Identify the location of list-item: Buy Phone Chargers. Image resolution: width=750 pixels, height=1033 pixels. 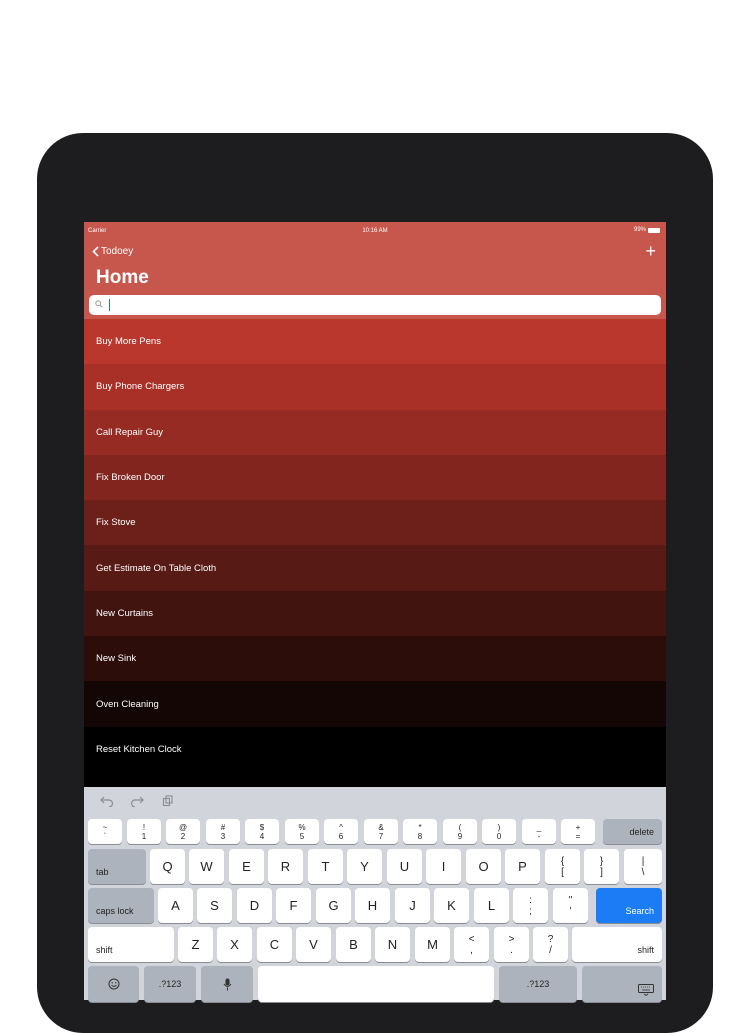
(375, 387).